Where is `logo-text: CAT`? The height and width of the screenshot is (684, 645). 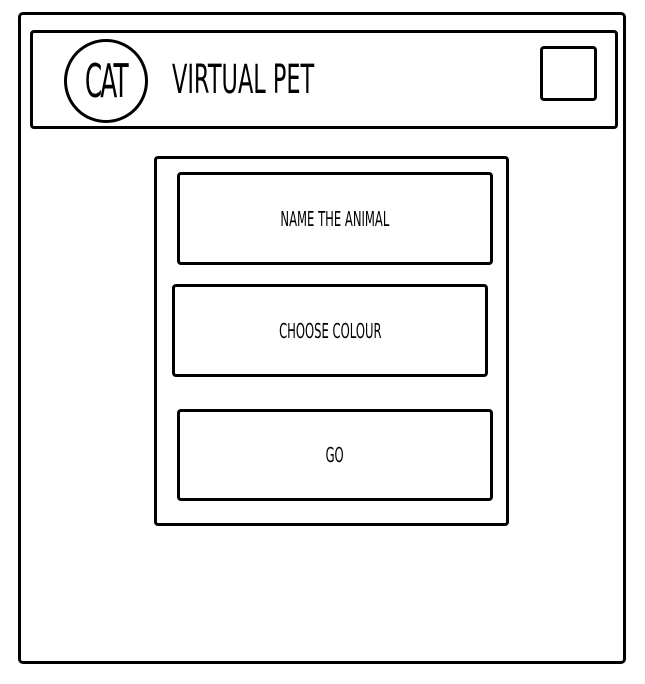 logo-text: CAT is located at coordinates (107, 82).